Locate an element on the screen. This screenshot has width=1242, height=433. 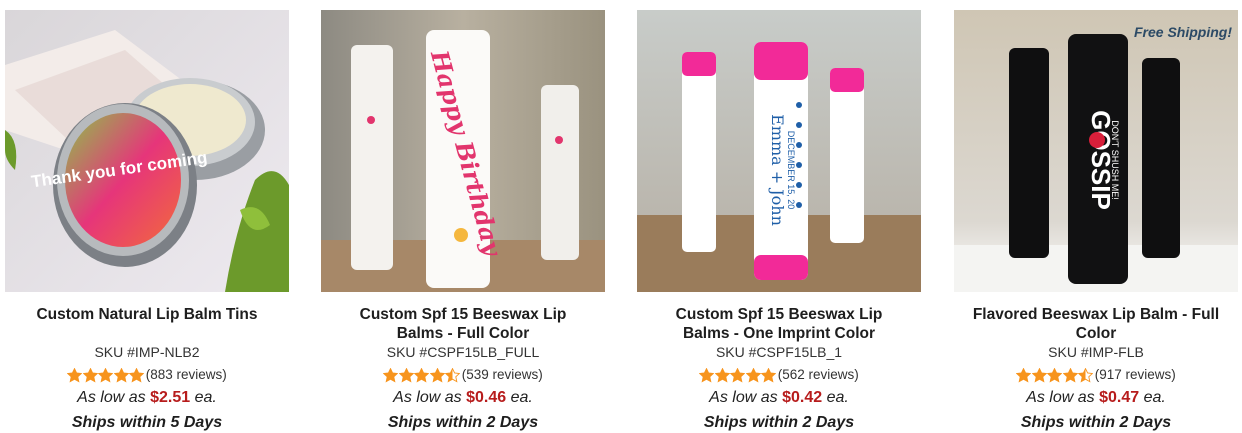
product-rating: (562 reviews) is located at coordinates (779, 375).